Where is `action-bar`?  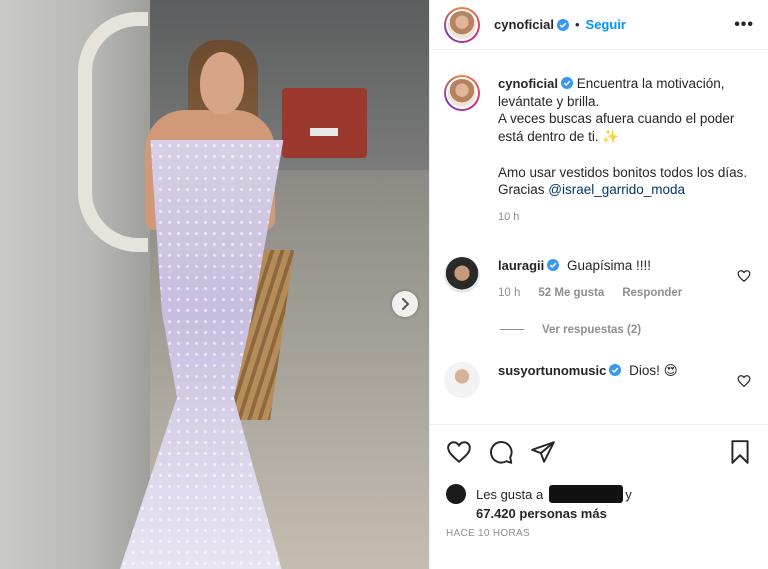
action-bar is located at coordinates (599, 454).